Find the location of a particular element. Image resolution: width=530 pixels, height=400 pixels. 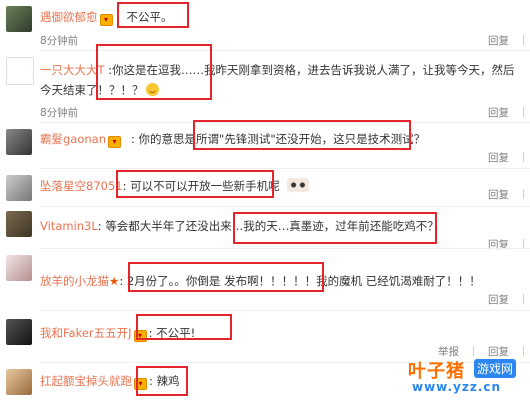

username-text: Vitamin3L is located at coordinates (69, 226).